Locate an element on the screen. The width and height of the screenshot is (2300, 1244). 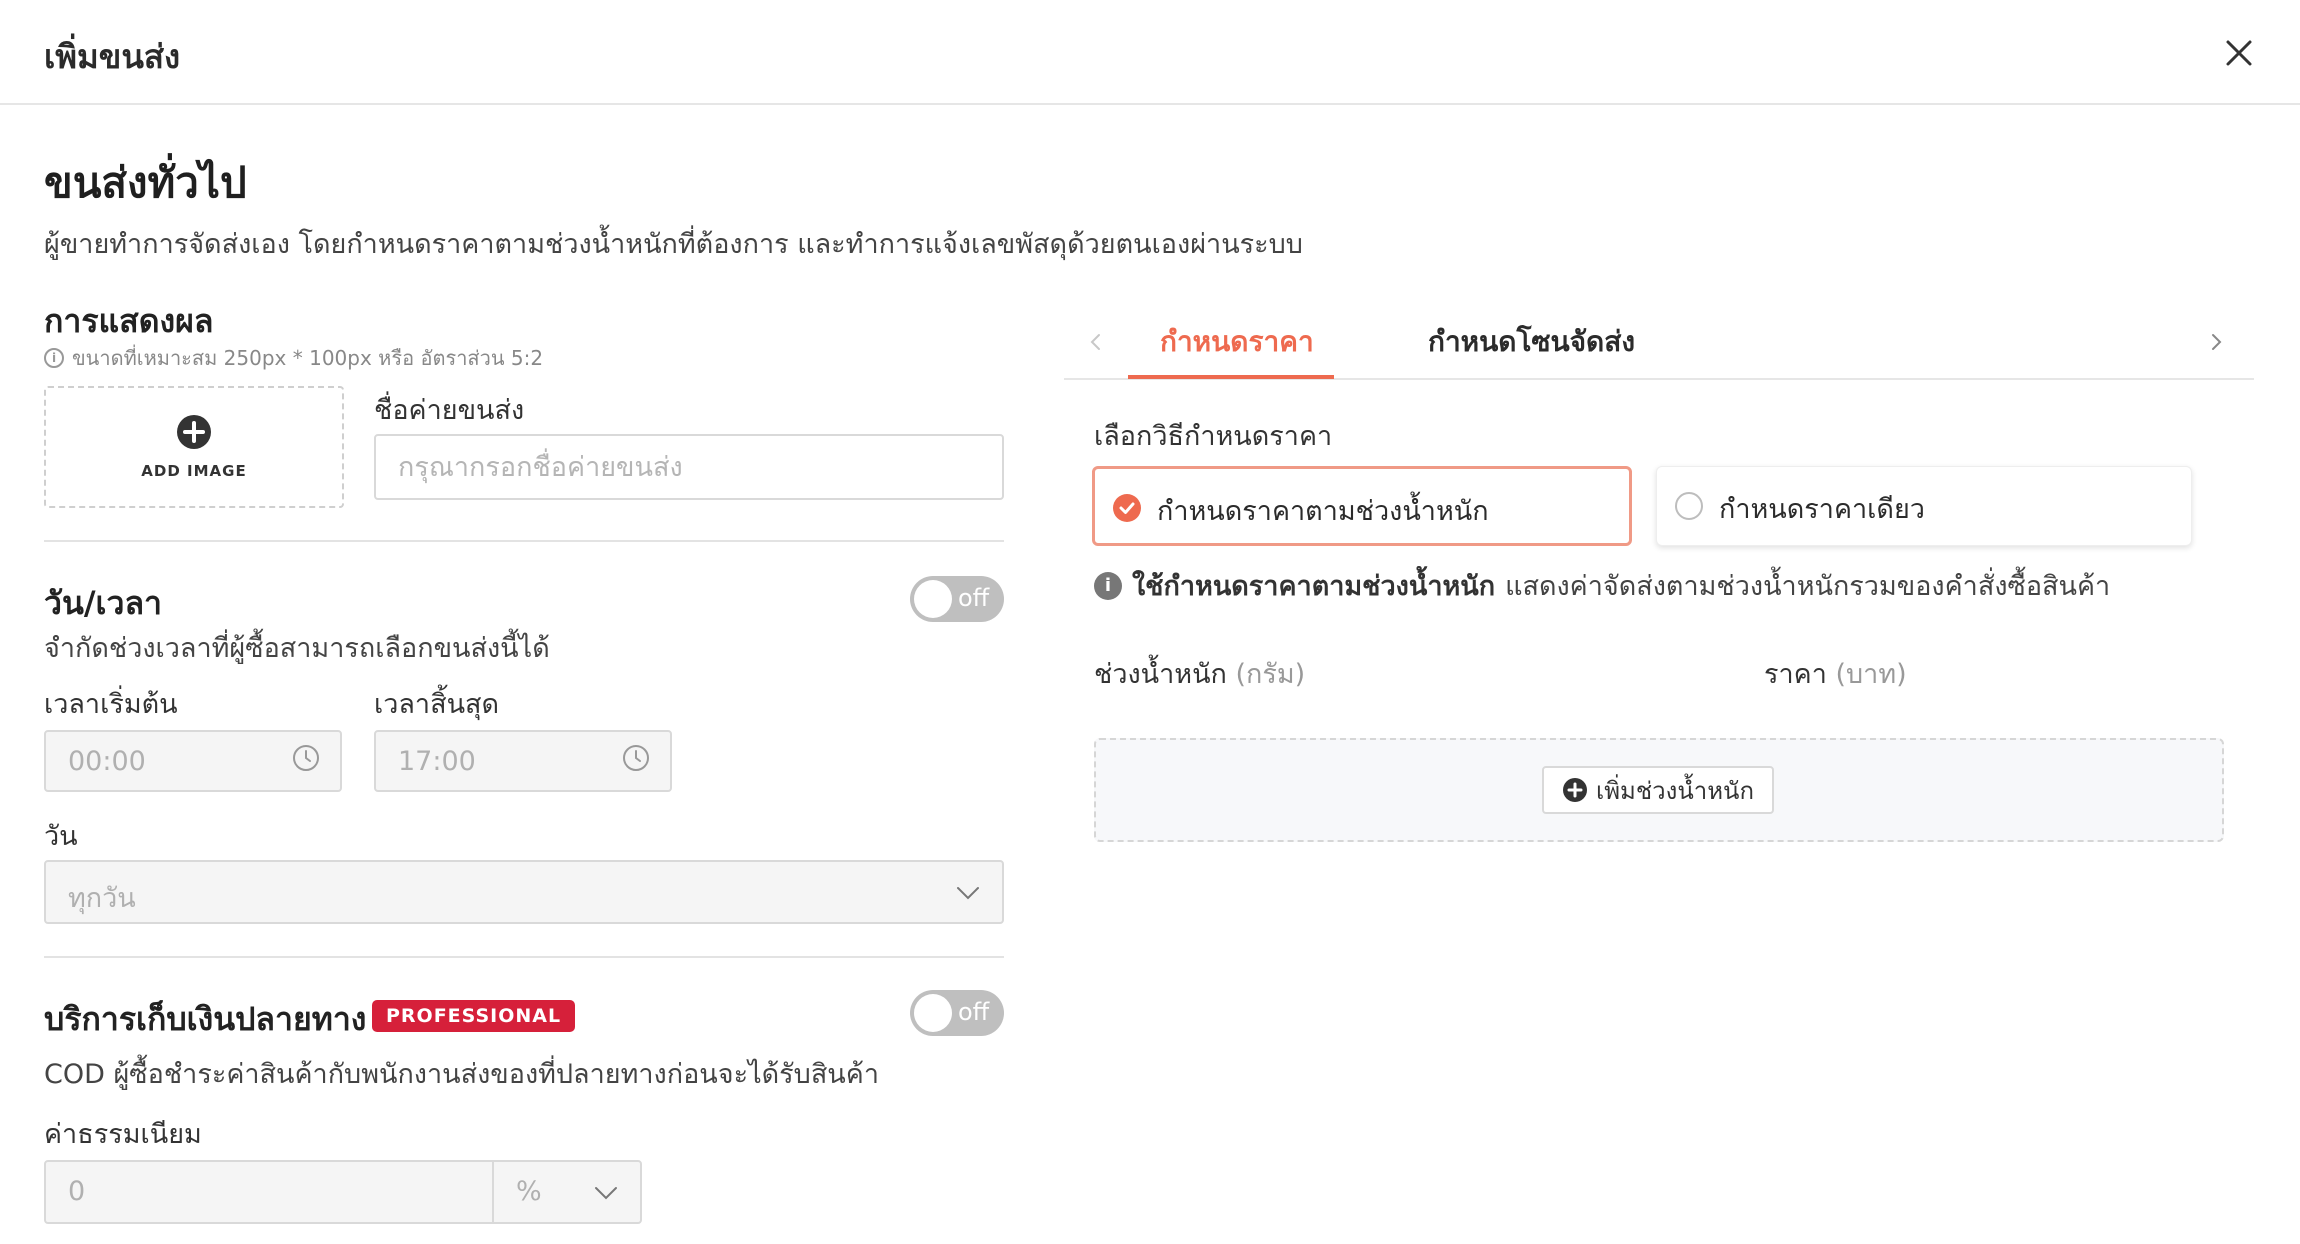
add-weight-range-label: เพิ่มช่วงน้ำหนัก is located at coordinates (1675, 790).